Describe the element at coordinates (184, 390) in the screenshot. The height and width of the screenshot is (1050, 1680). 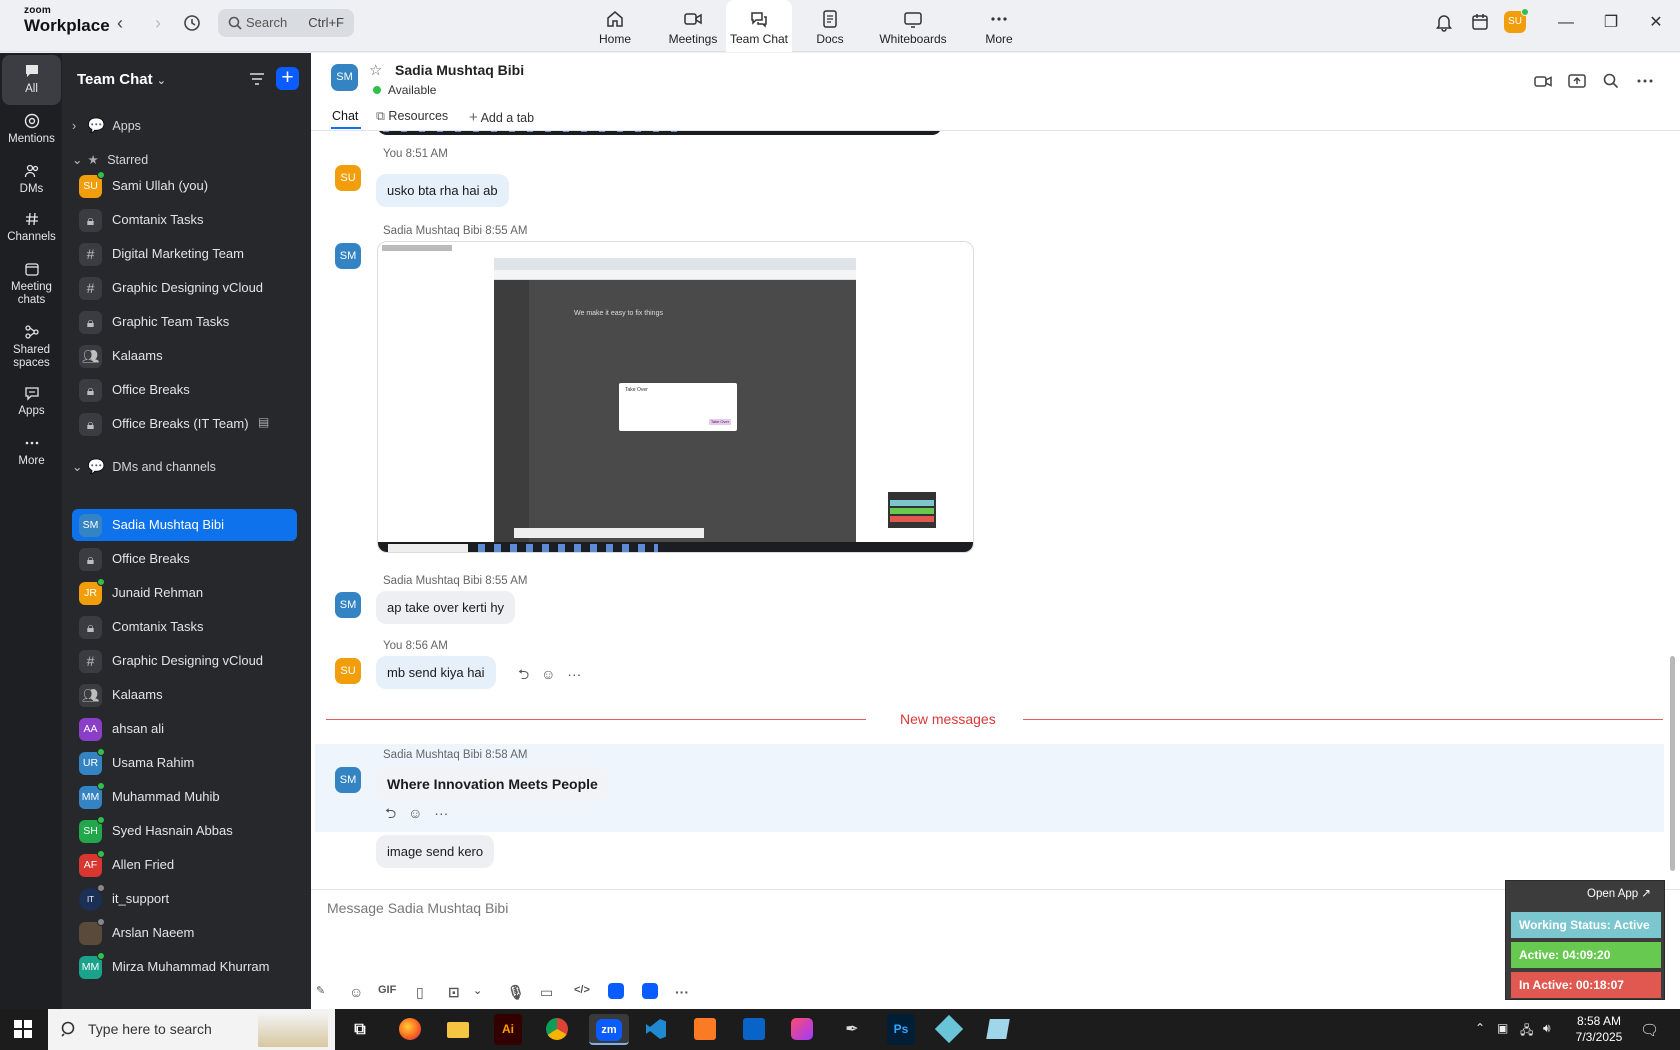
I see `sidebar-item-office-breaks: 🔒︎ Office Breaks` at that location.